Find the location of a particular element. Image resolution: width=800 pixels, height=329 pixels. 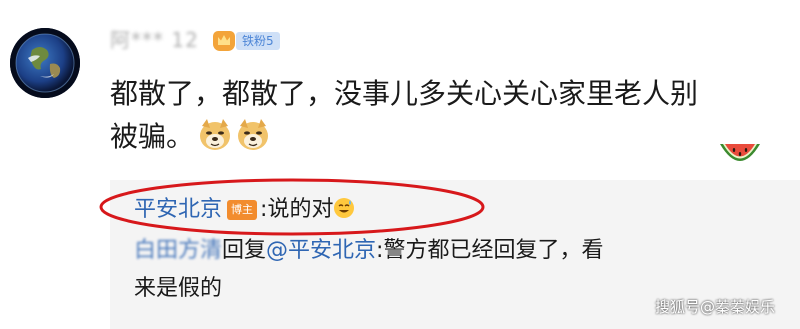

comment-text-line2: 被骗。 is located at coordinates (152, 136).